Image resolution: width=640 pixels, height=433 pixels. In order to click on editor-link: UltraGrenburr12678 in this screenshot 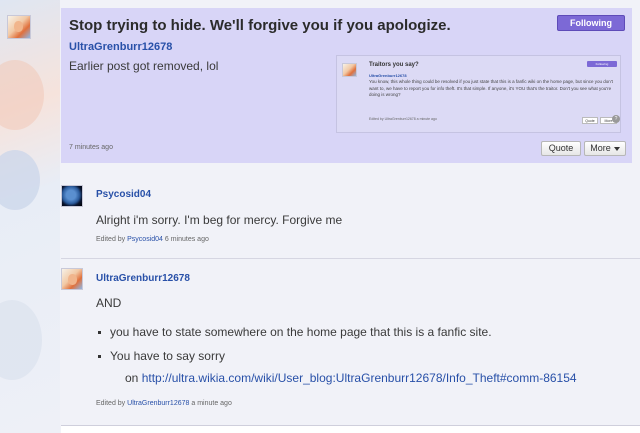, I will do `click(158, 403)`.